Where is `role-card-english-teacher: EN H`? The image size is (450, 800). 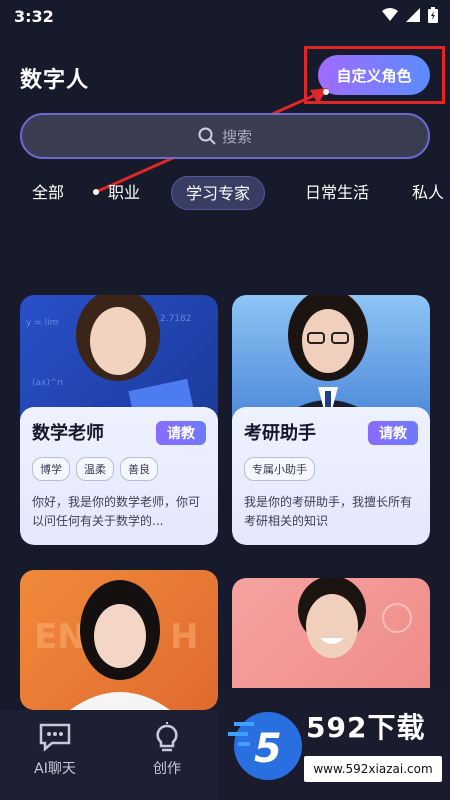 role-card-english-teacher: EN H is located at coordinates (119, 640).